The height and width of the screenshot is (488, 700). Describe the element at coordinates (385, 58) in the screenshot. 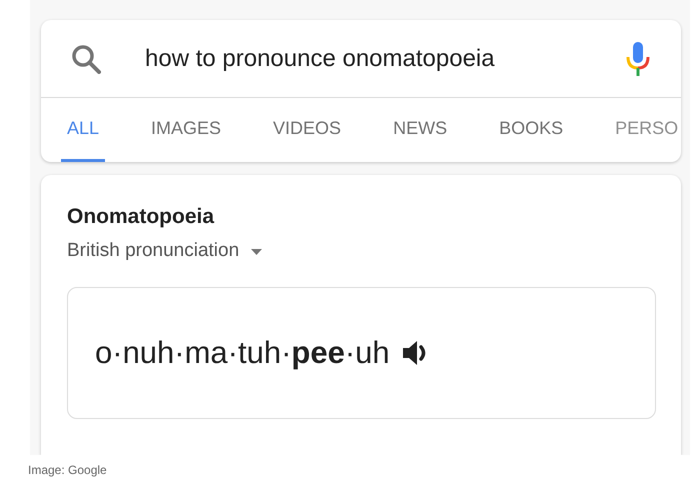

I see `search-field: how to pronounce onomatopoeia` at that location.